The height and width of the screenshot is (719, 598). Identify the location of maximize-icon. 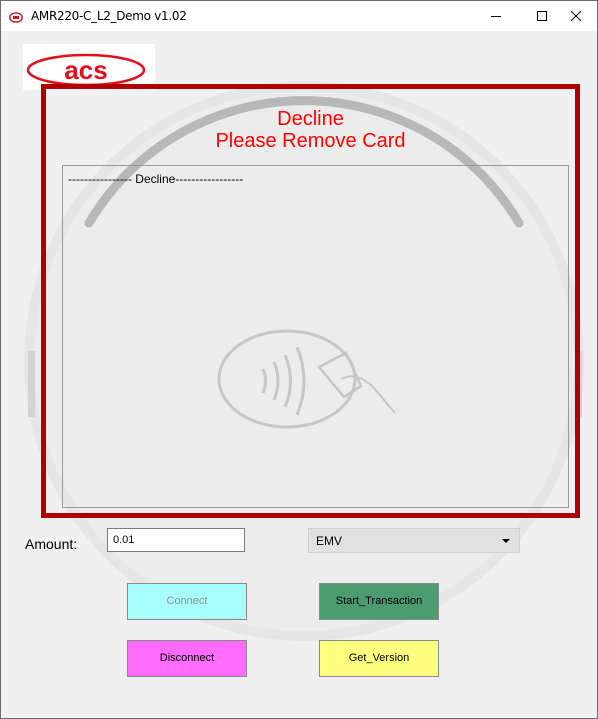
(542, 16).